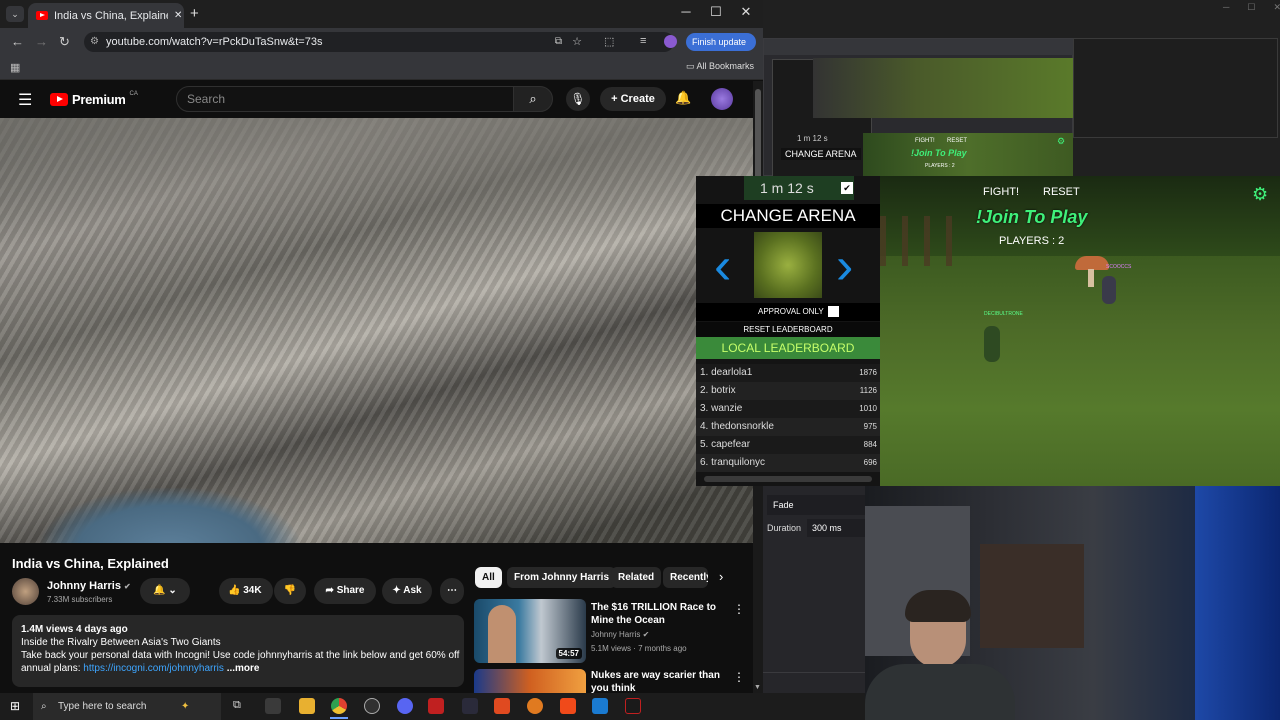 Image resolution: width=1280 pixels, height=720 pixels. What do you see at coordinates (436, 706) in the screenshot?
I see `app-red-icon` at bounding box center [436, 706].